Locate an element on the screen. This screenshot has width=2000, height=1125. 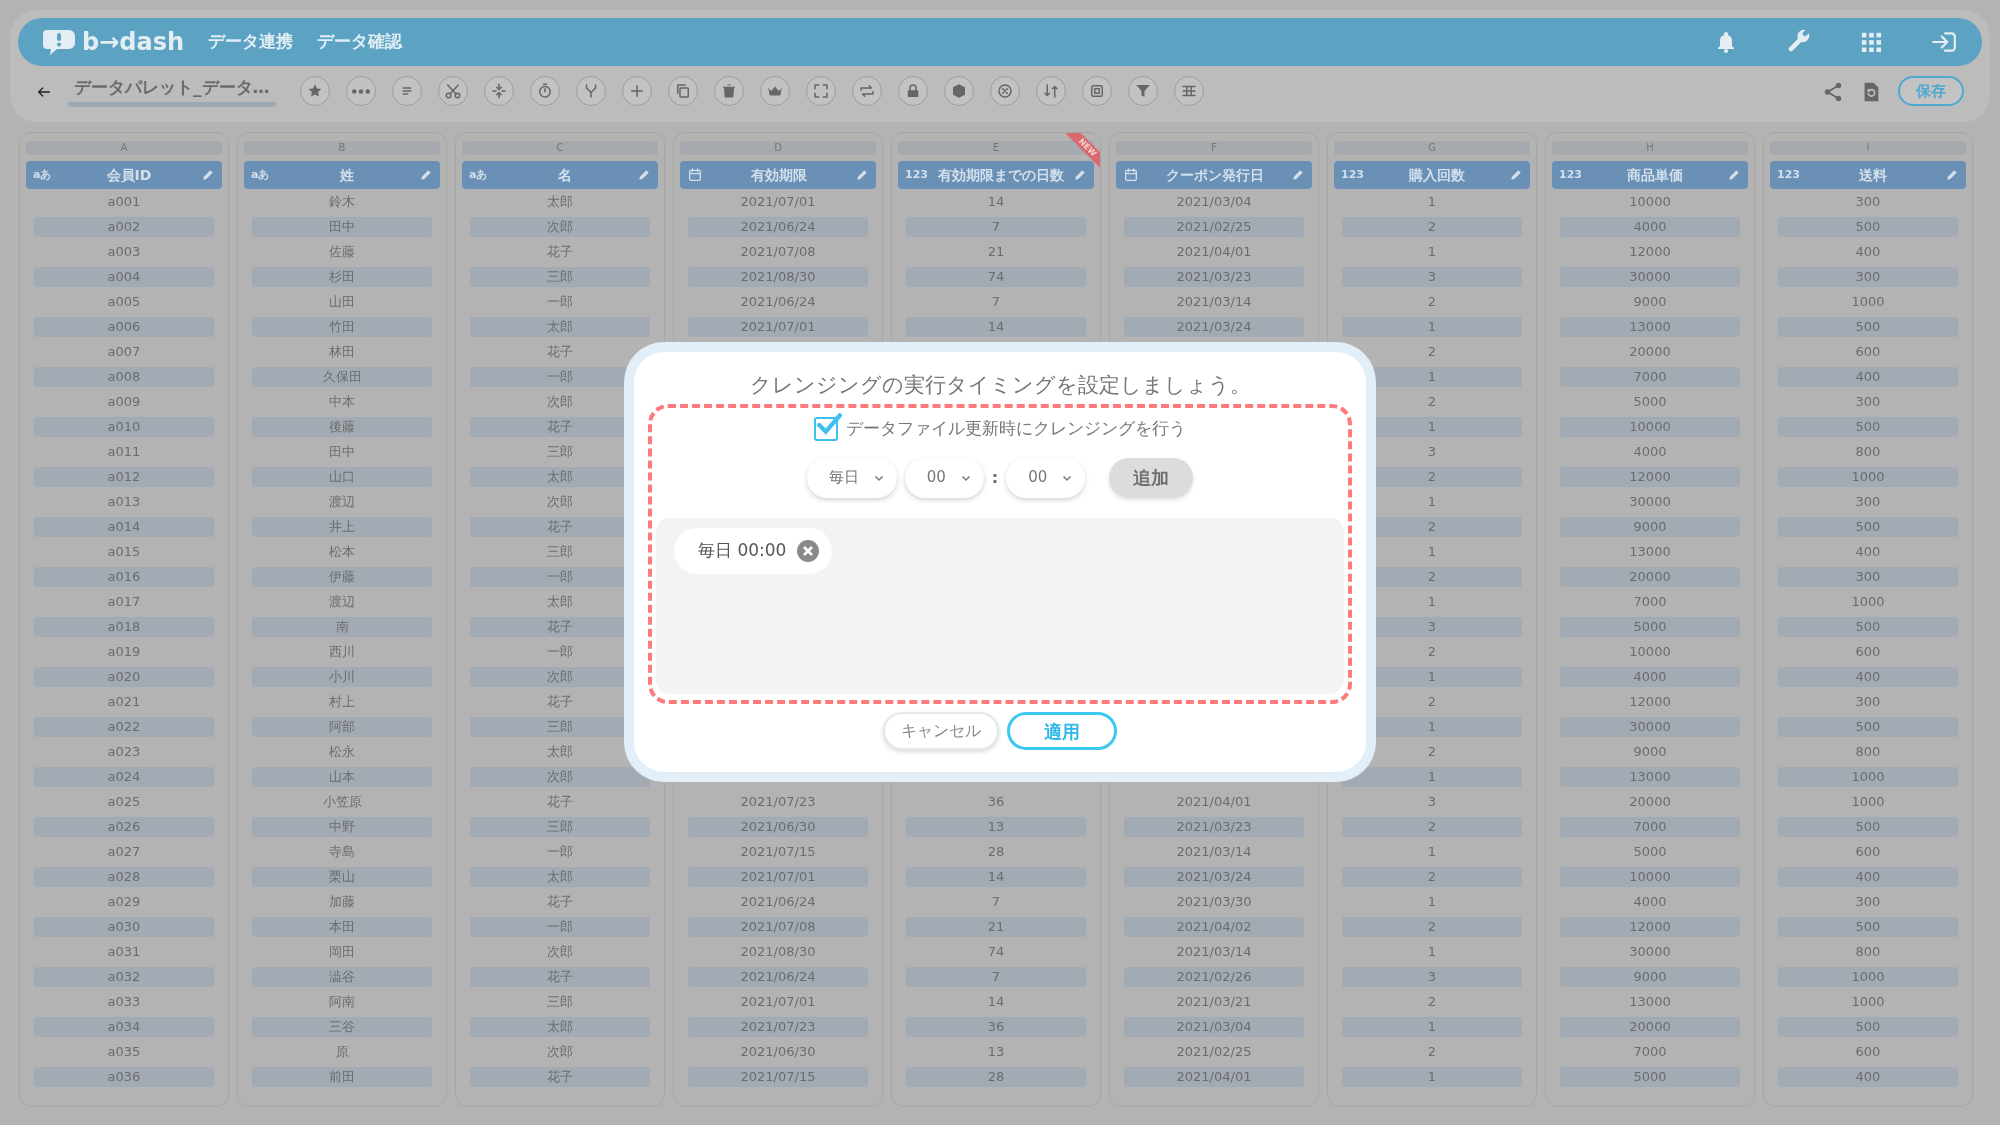
table-cell: a024 is located at coordinates (124, 777).